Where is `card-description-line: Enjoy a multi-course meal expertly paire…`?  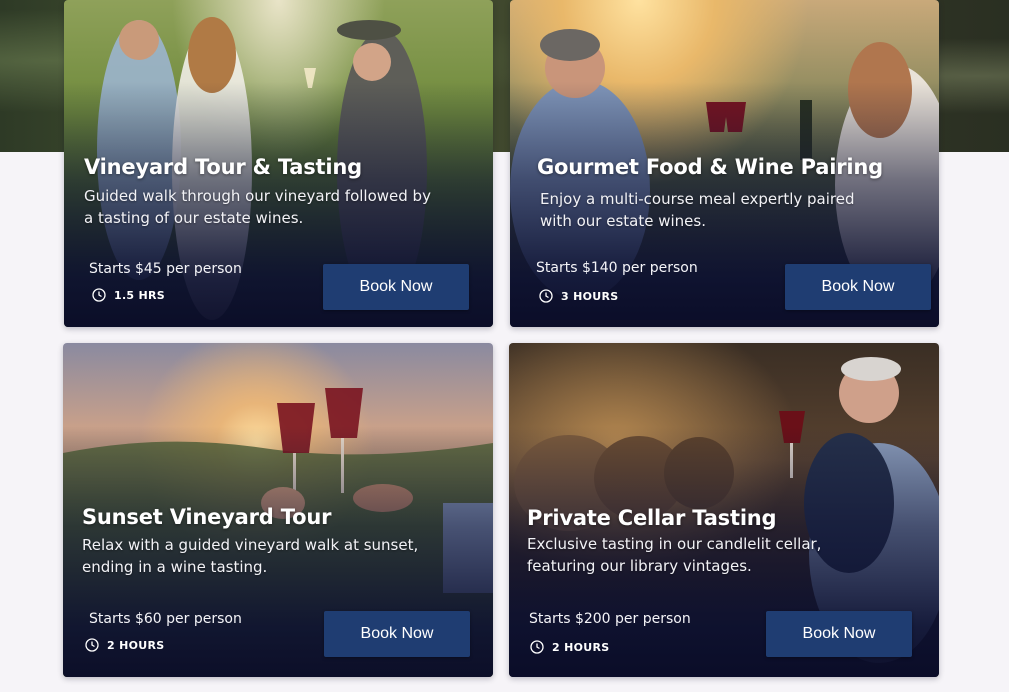 card-description-line: Enjoy a multi-course meal expertly paire… is located at coordinates (697, 199).